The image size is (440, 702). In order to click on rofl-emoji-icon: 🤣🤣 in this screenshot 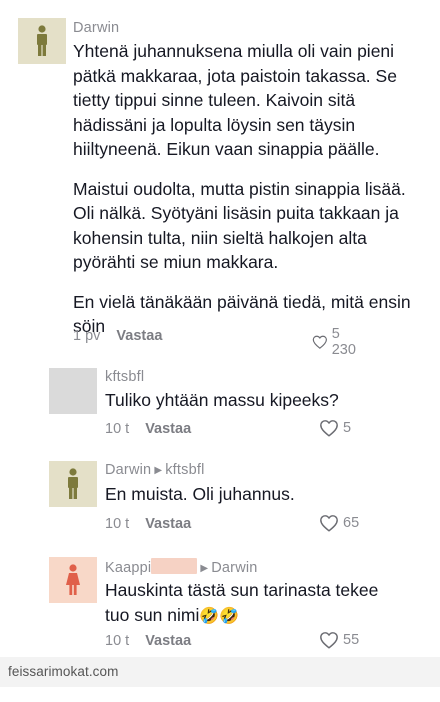, I will do `click(219, 615)`.